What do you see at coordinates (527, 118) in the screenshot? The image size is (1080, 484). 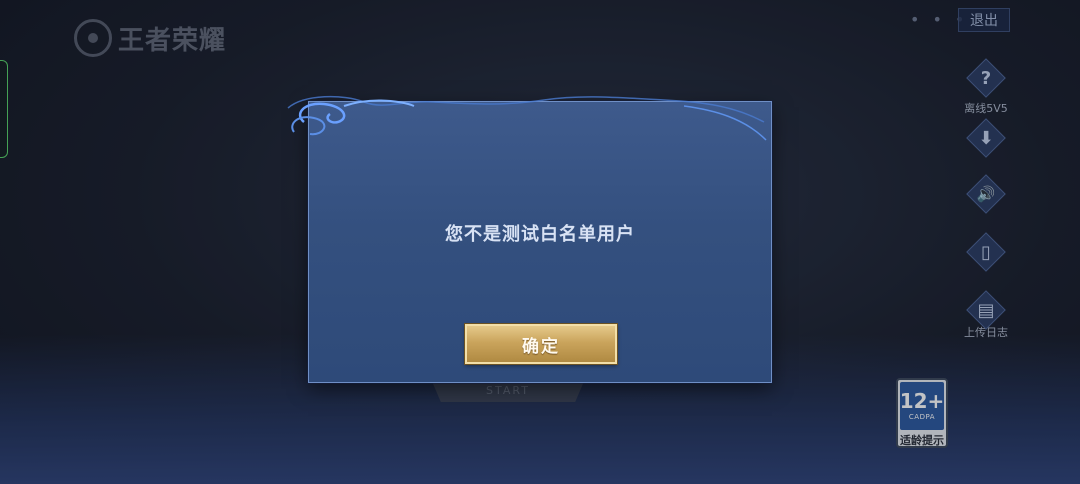 I see `dialog-cloud-ornament` at bounding box center [527, 118].